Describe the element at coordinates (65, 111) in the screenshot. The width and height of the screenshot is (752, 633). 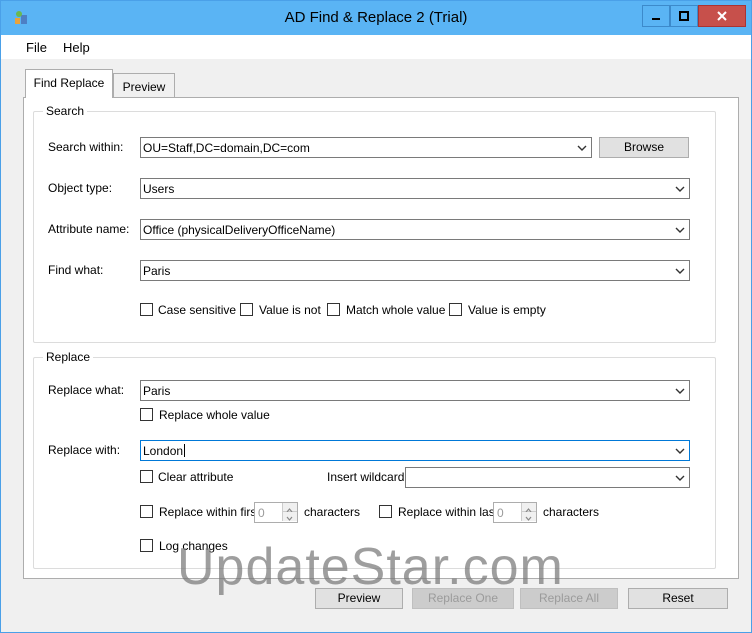
I see `search-group-label: Search` at that location.